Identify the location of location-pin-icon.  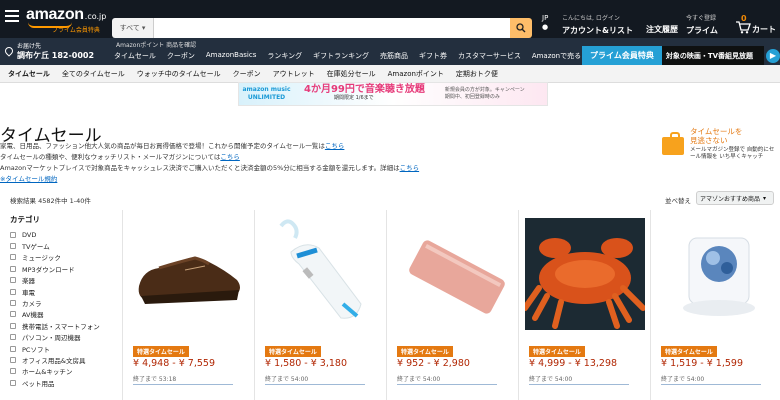
(9, 51).